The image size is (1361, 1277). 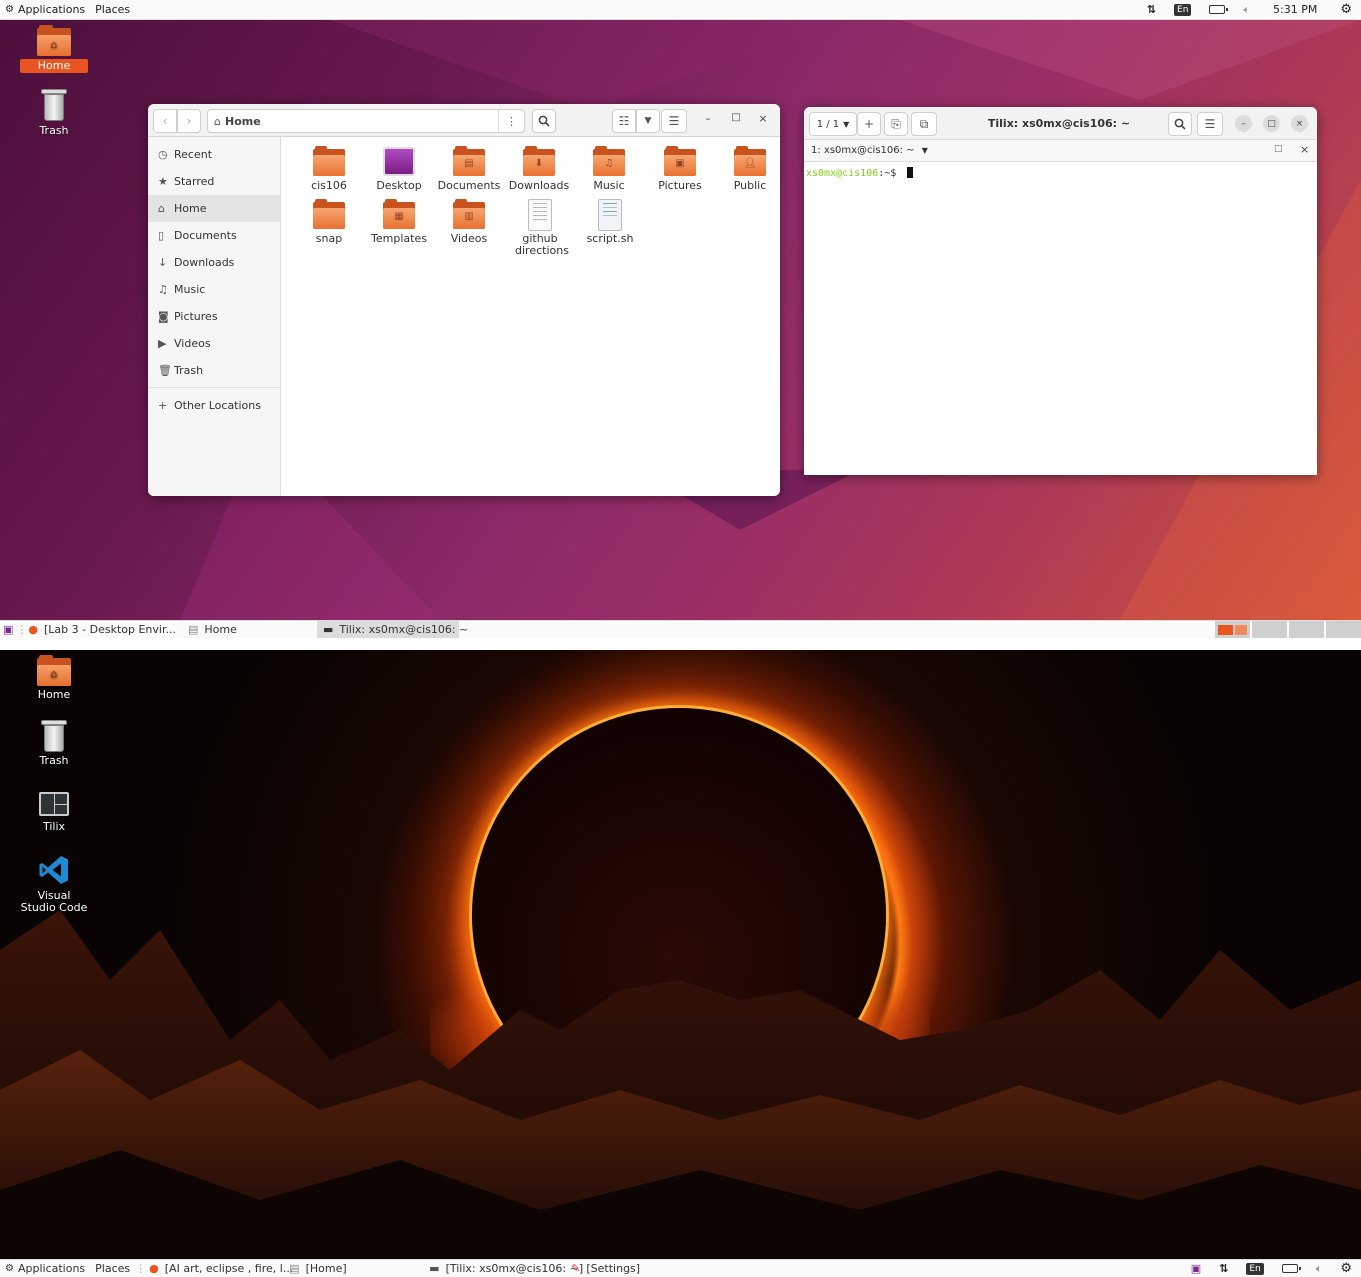 I want to click on task-tilix: ▬ Tilix: xs0mx@cis106: ~, so click(x=392, y=629).